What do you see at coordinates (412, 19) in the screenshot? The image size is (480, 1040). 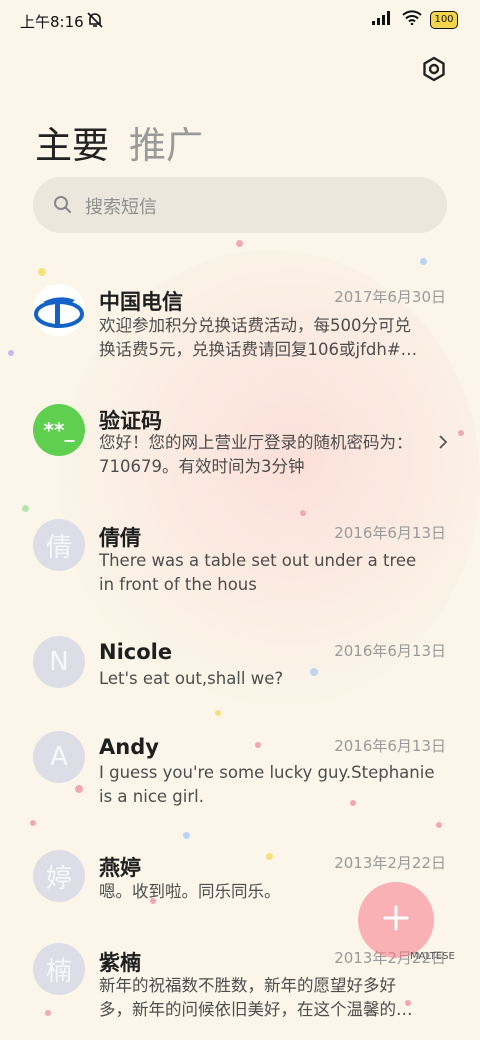 I see `wifi-icon` at bounding box center [412, 19].